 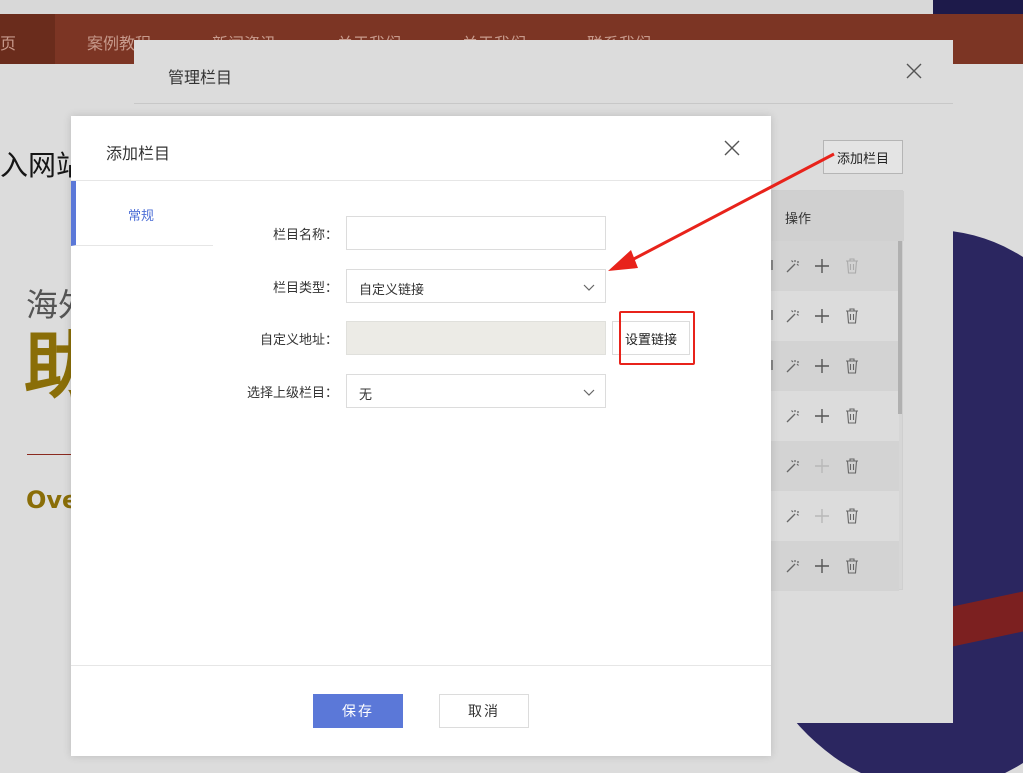 I want to click on site-nav-item: 页, so click(x=8, y=43).